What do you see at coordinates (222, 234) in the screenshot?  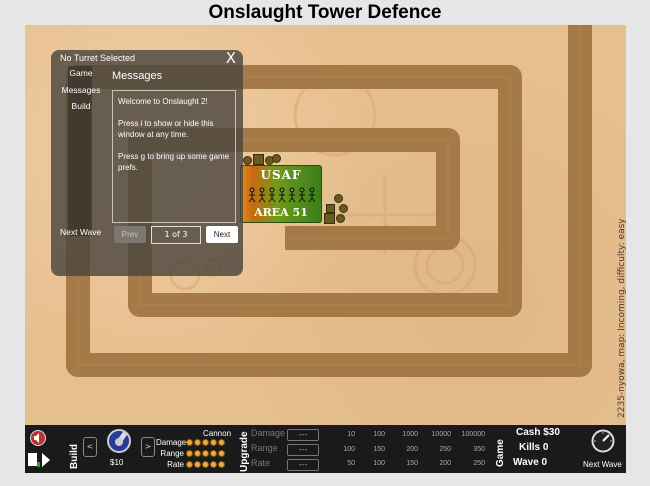 I see `next-button: Next` at bounding box center [222, 234].